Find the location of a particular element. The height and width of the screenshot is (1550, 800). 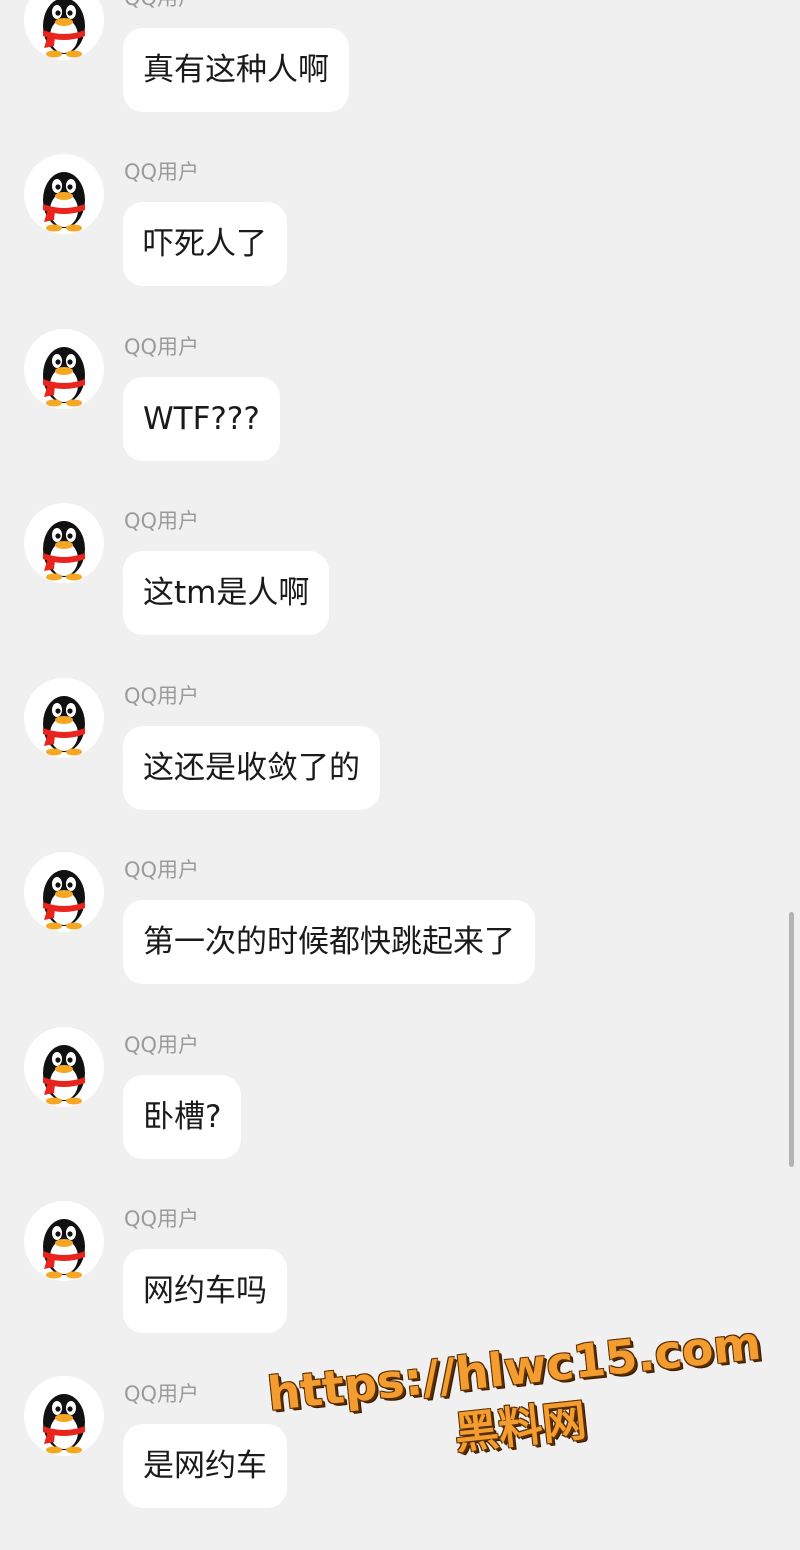

message-row: QQ用户 这tm是人啊 is located at coordinates (400, 590).